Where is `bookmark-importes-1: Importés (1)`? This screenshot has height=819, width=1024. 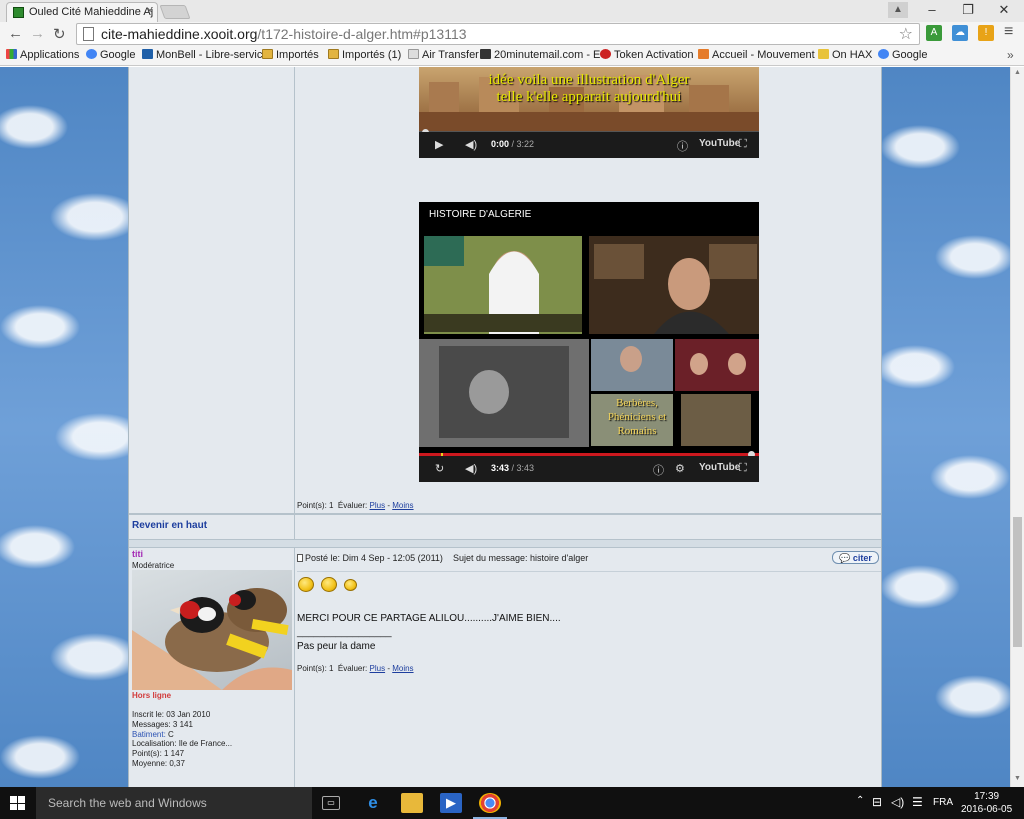 bookmark-importes-1: Importés (1) is located at coordinates (364, 55).